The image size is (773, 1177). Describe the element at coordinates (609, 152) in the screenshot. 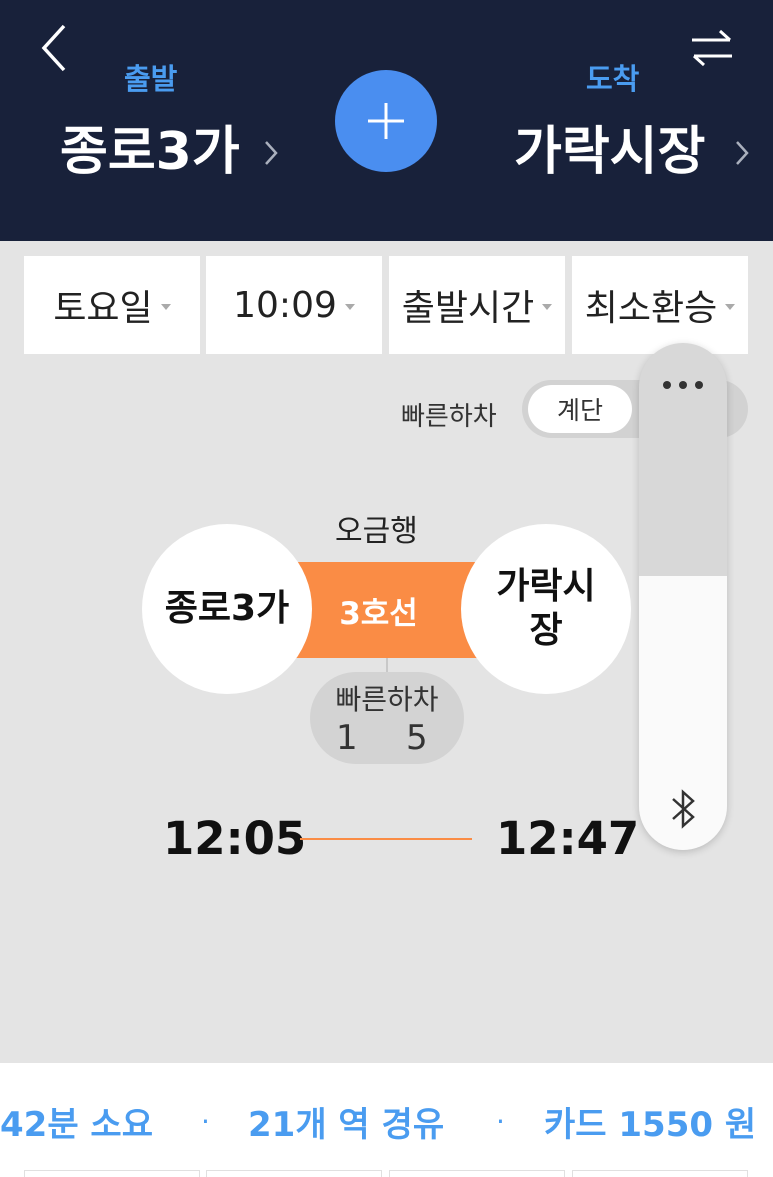

I see `arrival-station: 가락시장` at that location.